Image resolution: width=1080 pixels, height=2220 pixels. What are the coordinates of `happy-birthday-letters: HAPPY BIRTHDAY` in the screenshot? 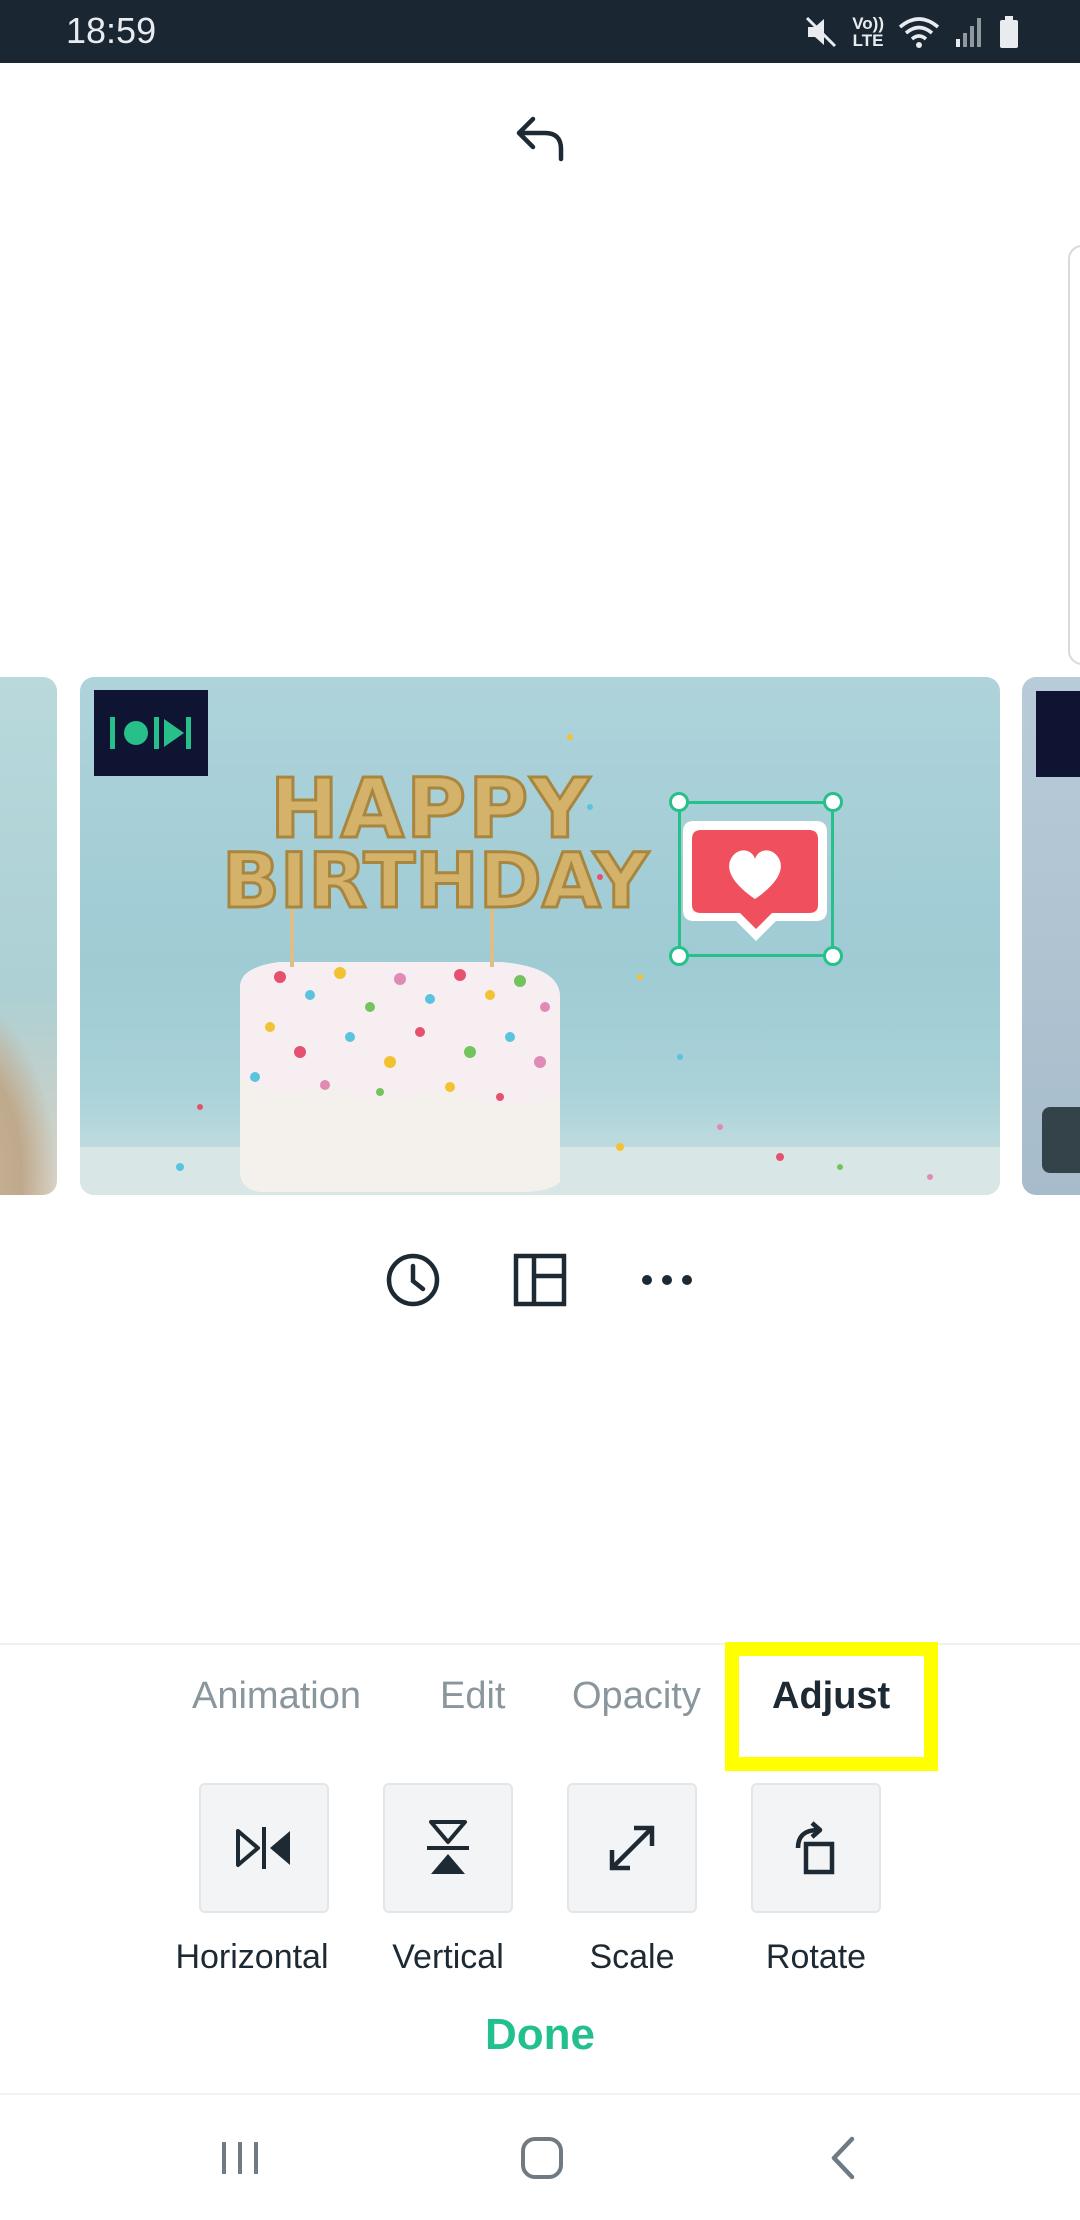 It's located at (436, 844).